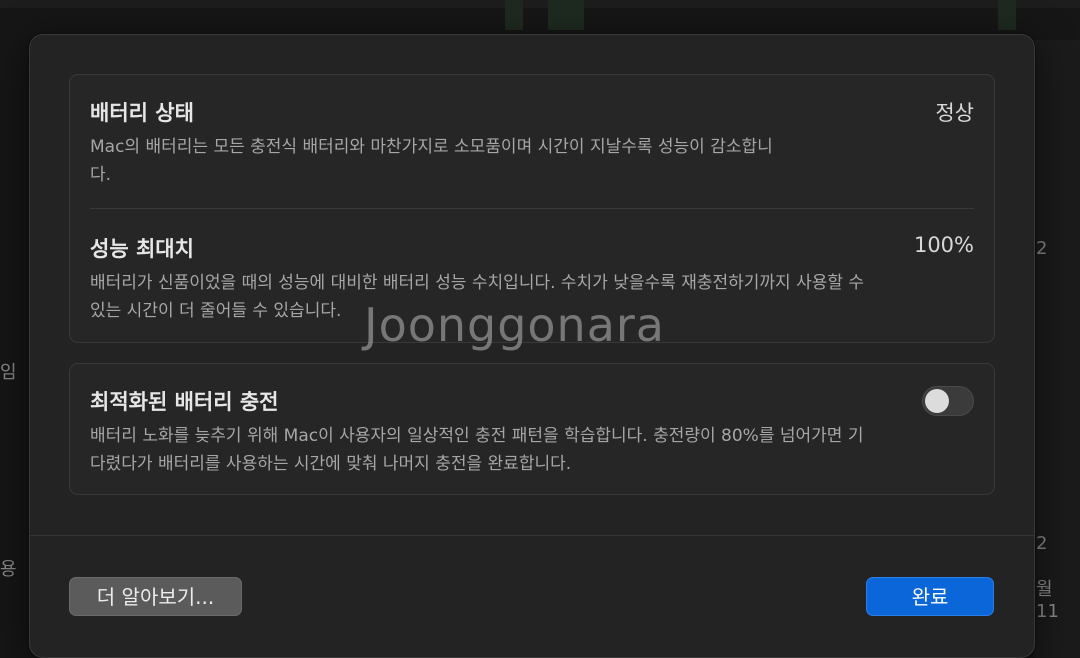 This screenshot has height=658, width=1080. I want to click on optimized-charging-toggle, so click(948, 401).